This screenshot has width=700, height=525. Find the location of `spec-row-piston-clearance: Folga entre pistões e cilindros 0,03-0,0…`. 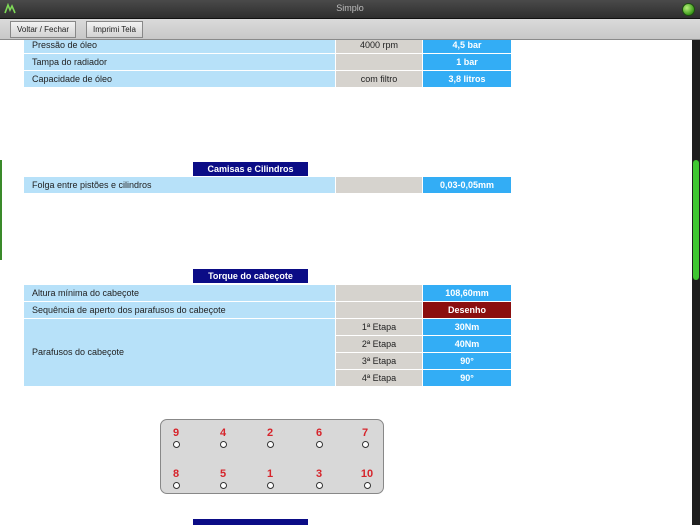

spec-row-piston-clearance: Folga entre pistões e cilindros 0,03-0,0… is located at coordinates (267, 185).